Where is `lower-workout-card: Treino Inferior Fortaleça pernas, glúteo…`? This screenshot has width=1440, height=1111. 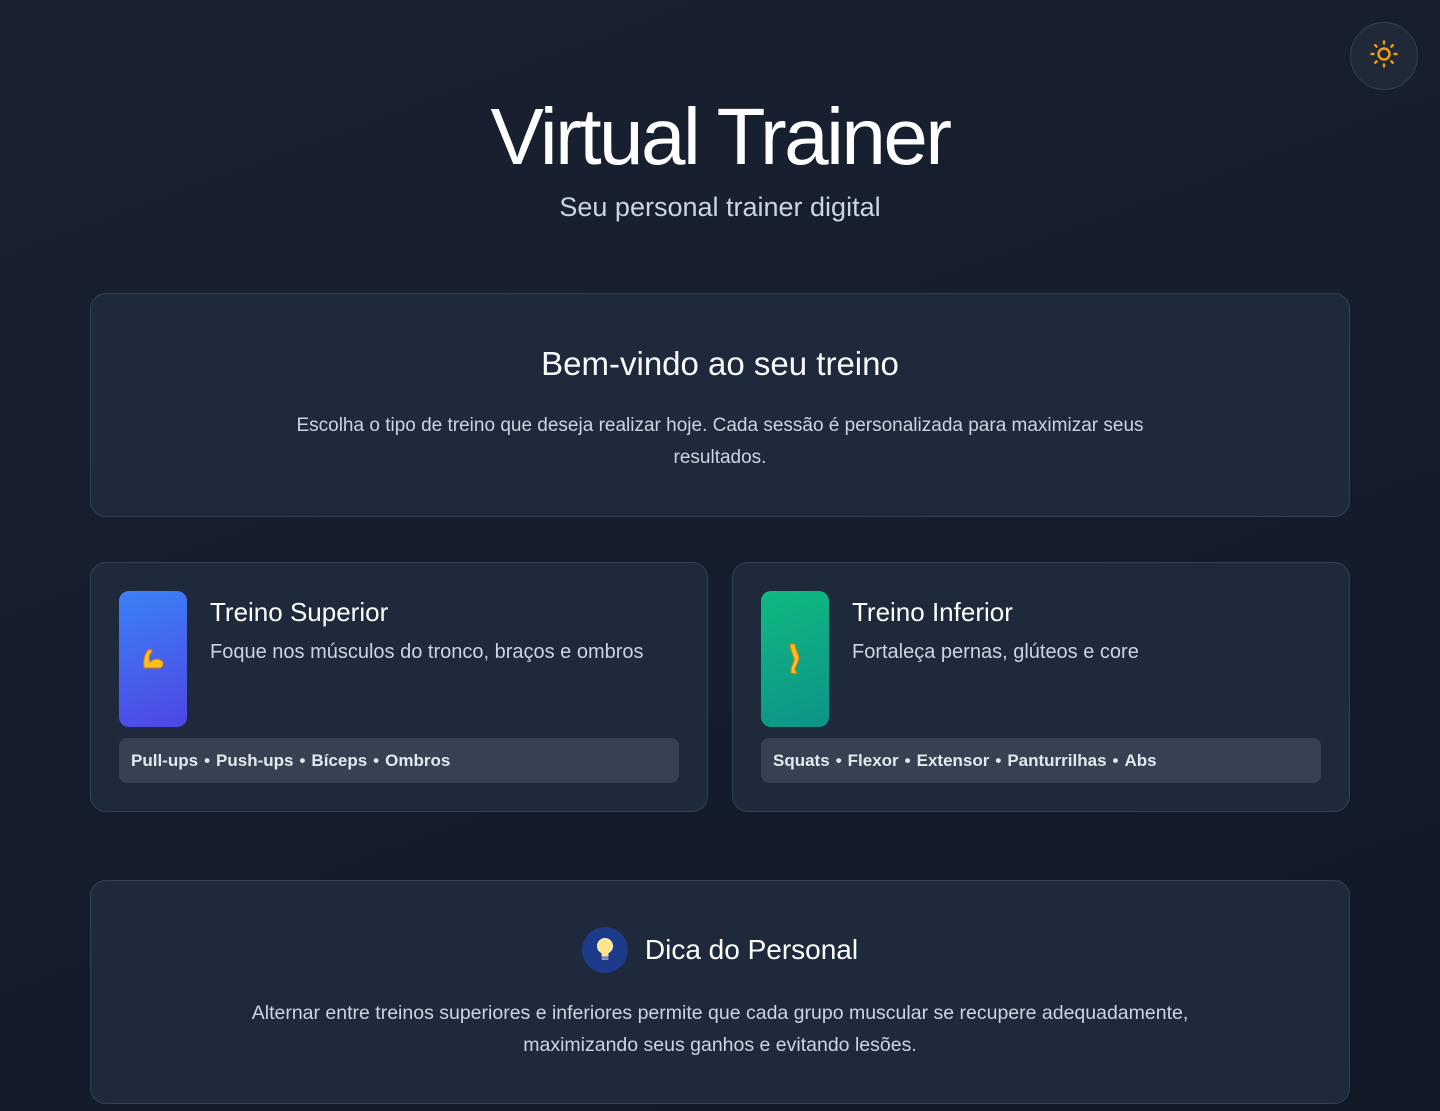
lower-workout-card: Treino Inferior Fortaleça pernas, glúteo… is located at coordinates (1041, 687).